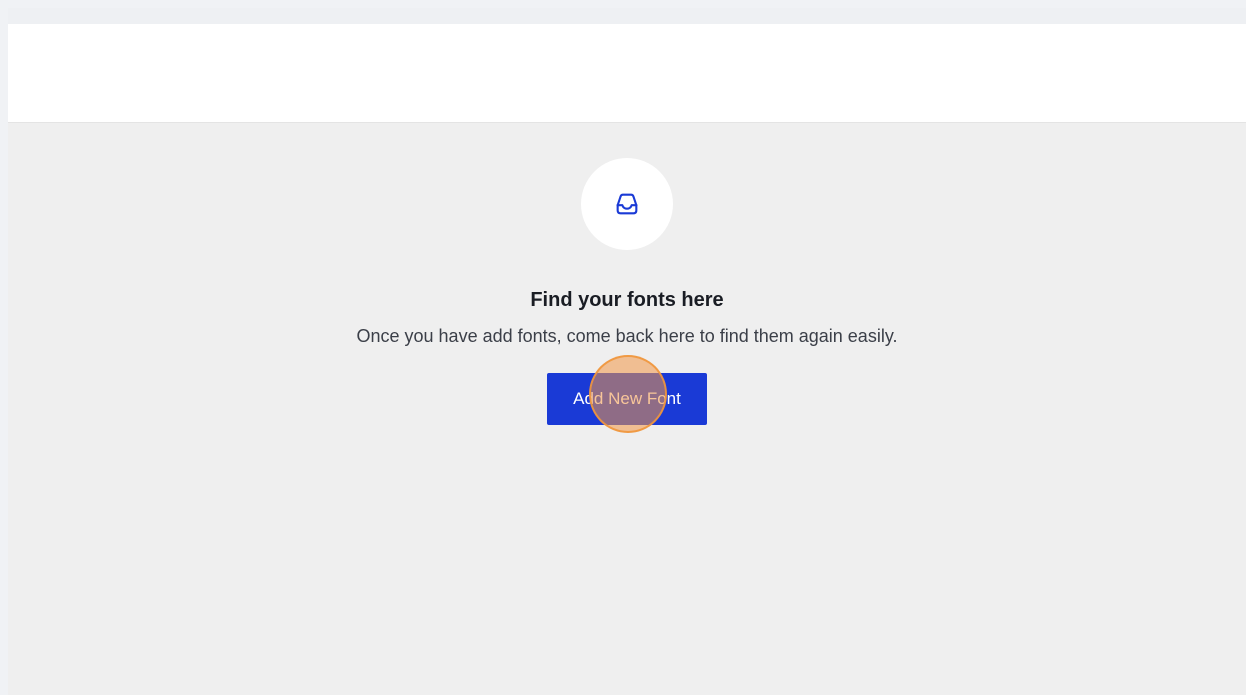  Describe the element at coordinates (627, 73) in the screenshot. I see `header-bar` at that location.